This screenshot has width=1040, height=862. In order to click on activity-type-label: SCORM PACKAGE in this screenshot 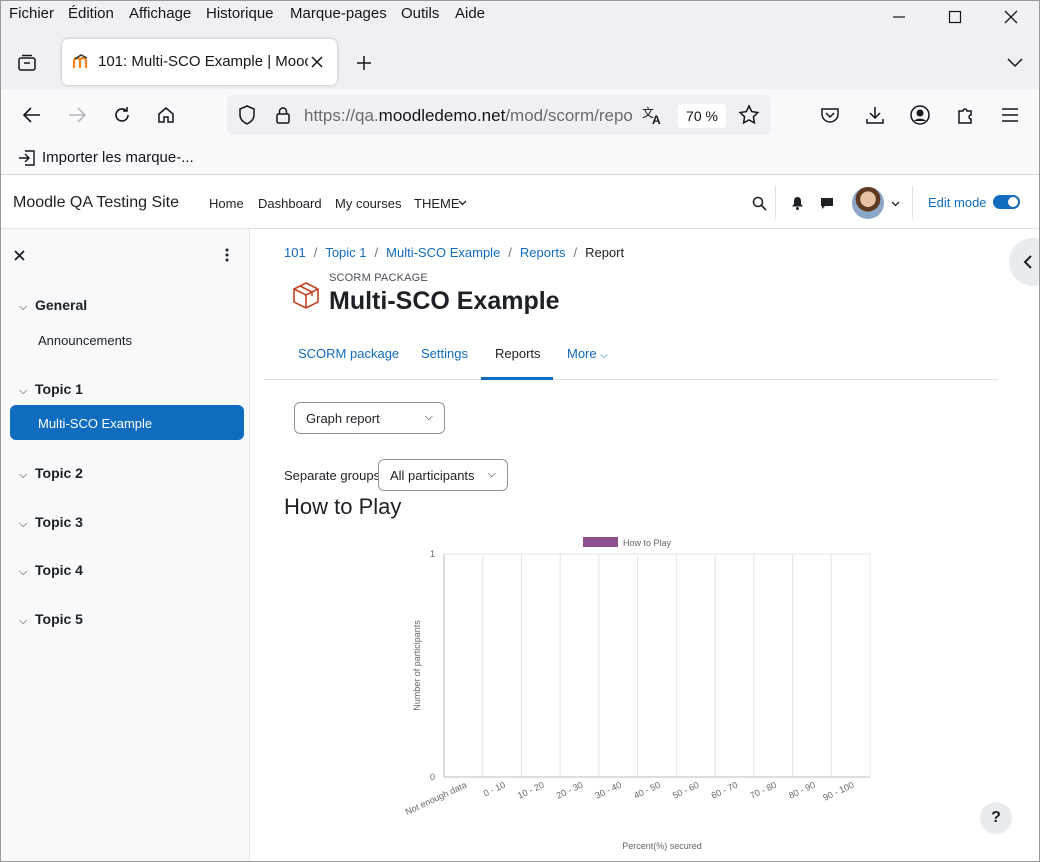, I will do `click(378, 278)`.